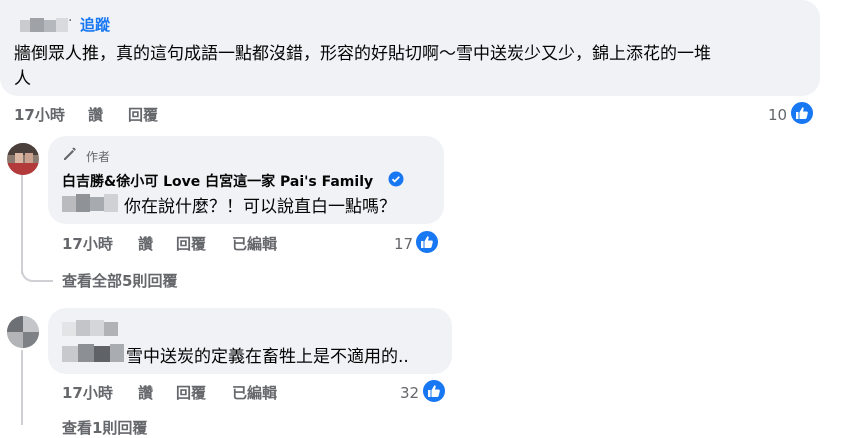 This screenshot has height=438, width=860. Describe the element at coordinates (22, 387) in the screenshot. I see `thread-line` at that location.